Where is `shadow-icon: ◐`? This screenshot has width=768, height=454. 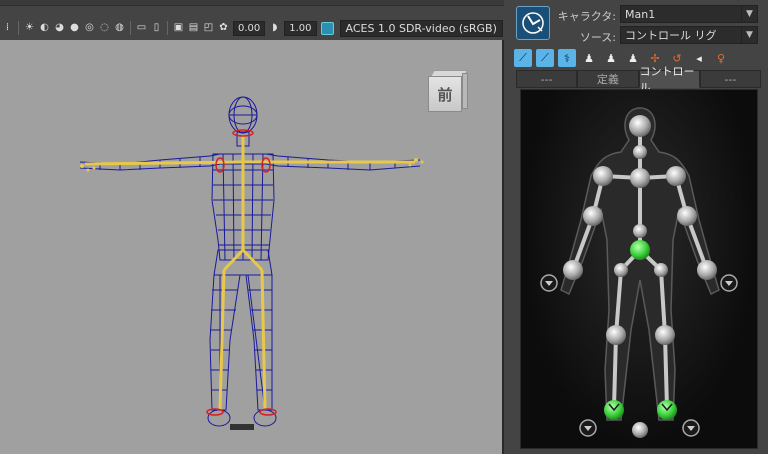
shadow-icon: ◐ is located at coordinates (44, 28).